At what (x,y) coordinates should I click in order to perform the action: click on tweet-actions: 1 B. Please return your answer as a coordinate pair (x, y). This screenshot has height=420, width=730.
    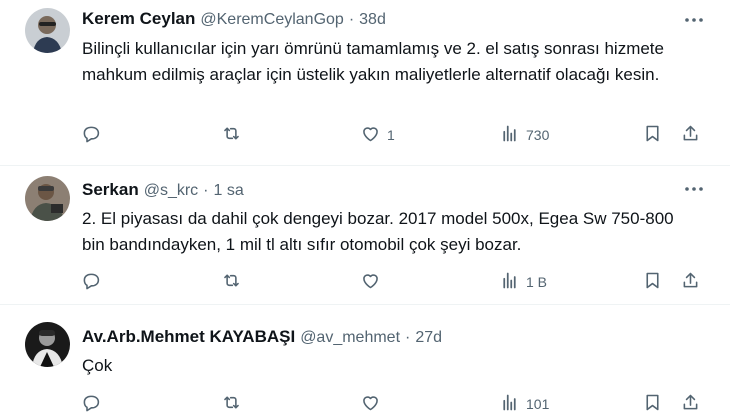
    Looking at the image, I should click on (365, 282).